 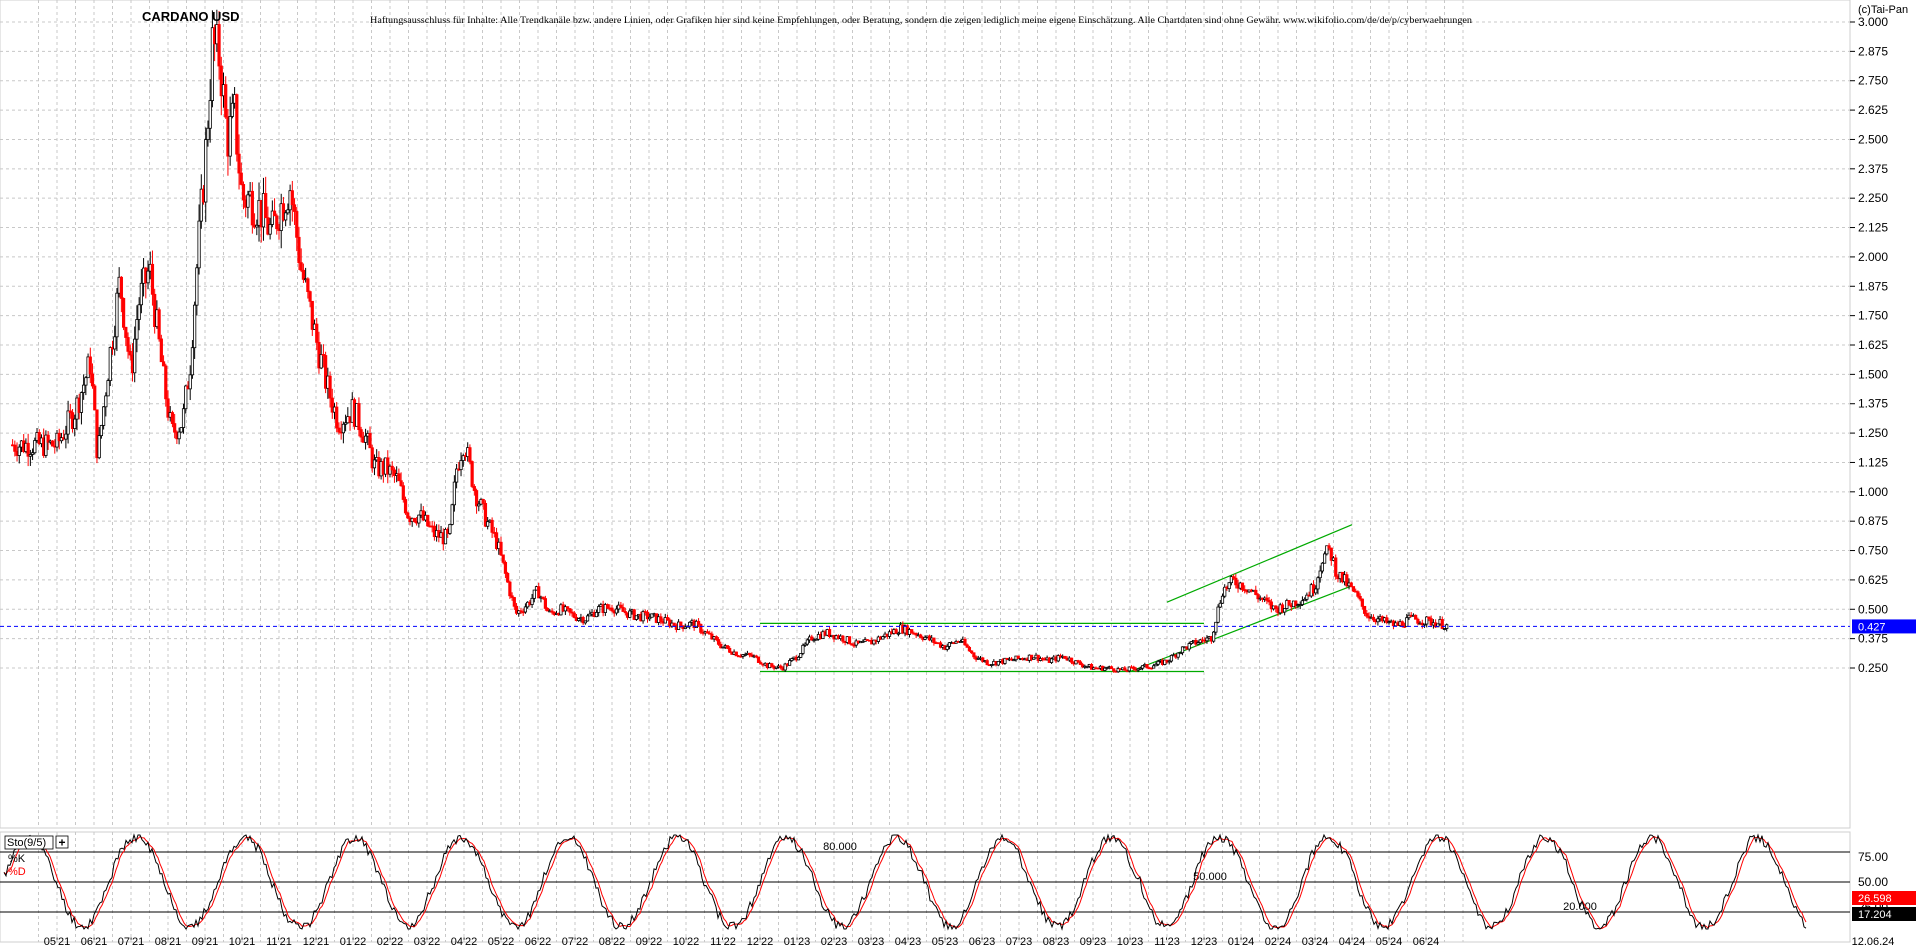 I want to click on k-value: 26.598, so click(x=1875, y=899).